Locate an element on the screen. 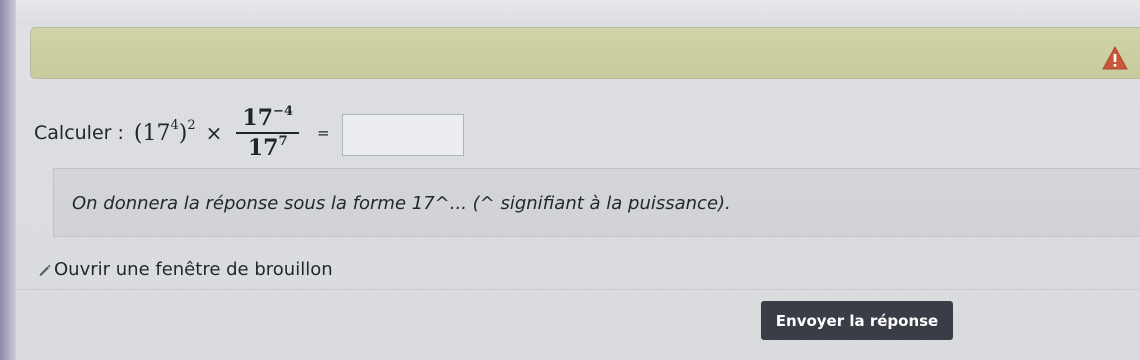  inner-exponent: 4 is located at coordinates (174, 126).